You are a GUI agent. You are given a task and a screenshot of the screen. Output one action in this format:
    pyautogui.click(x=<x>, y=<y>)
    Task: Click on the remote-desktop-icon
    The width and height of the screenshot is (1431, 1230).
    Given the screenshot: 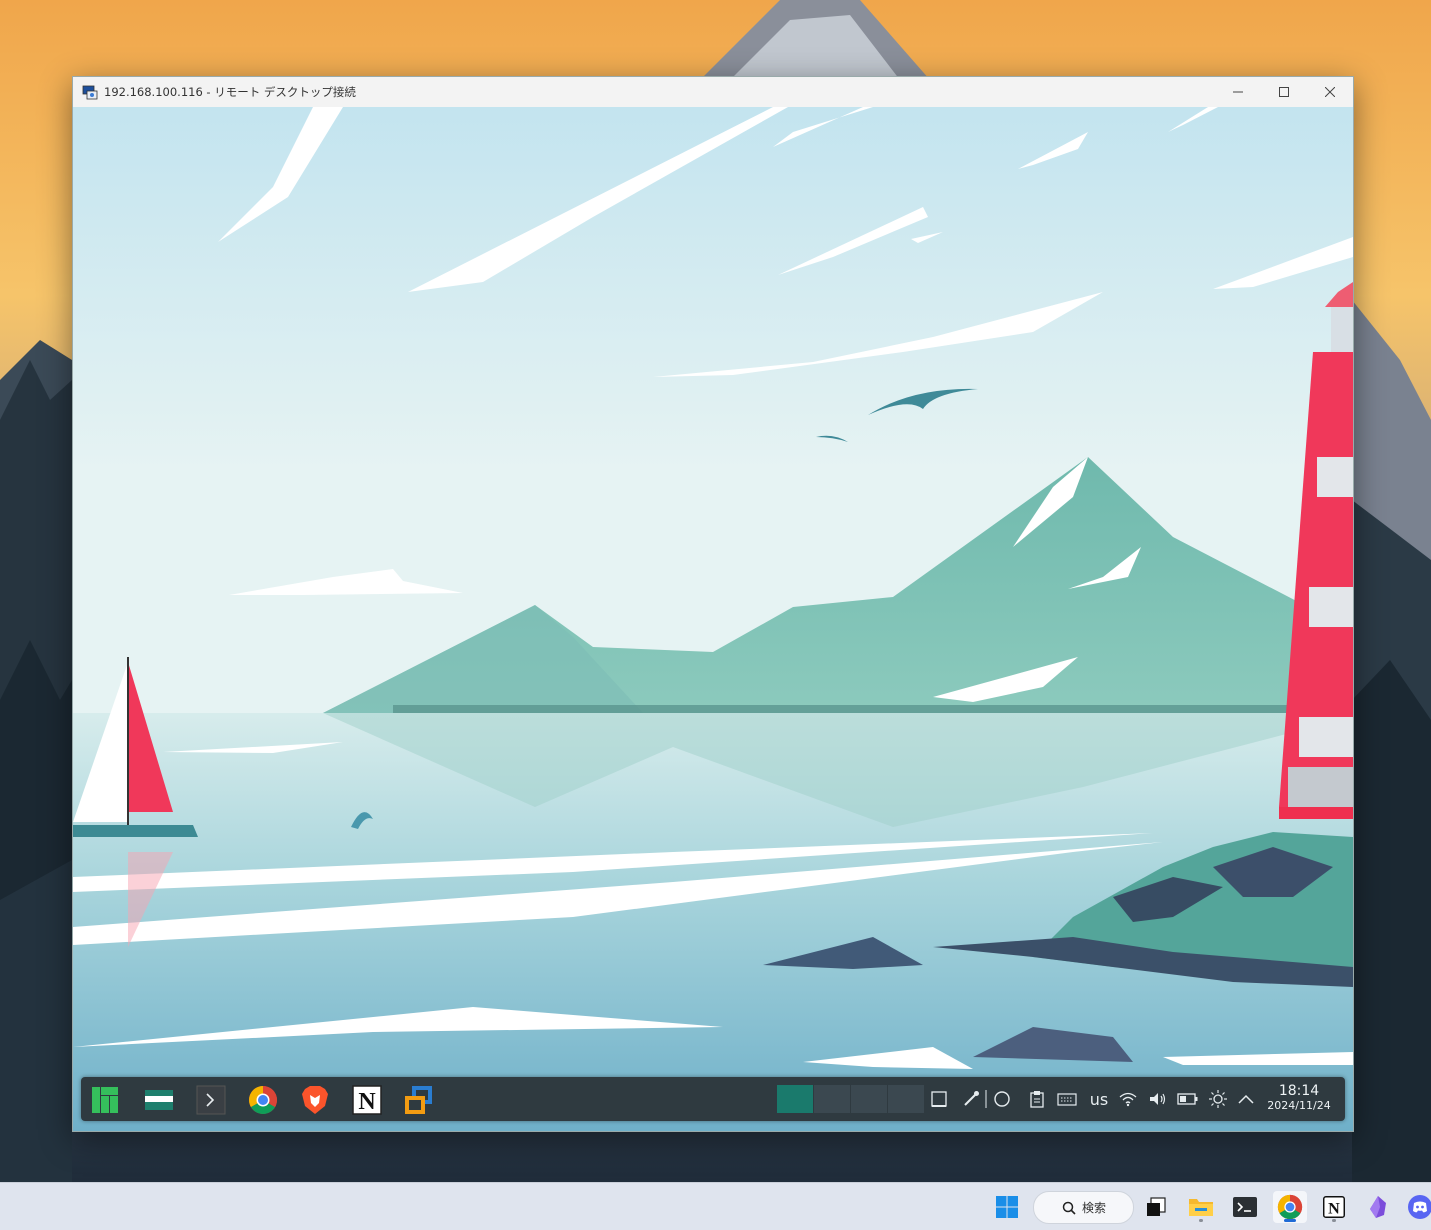 What is the action you would take?
    pyautogui.click(x=90, y=92)
    